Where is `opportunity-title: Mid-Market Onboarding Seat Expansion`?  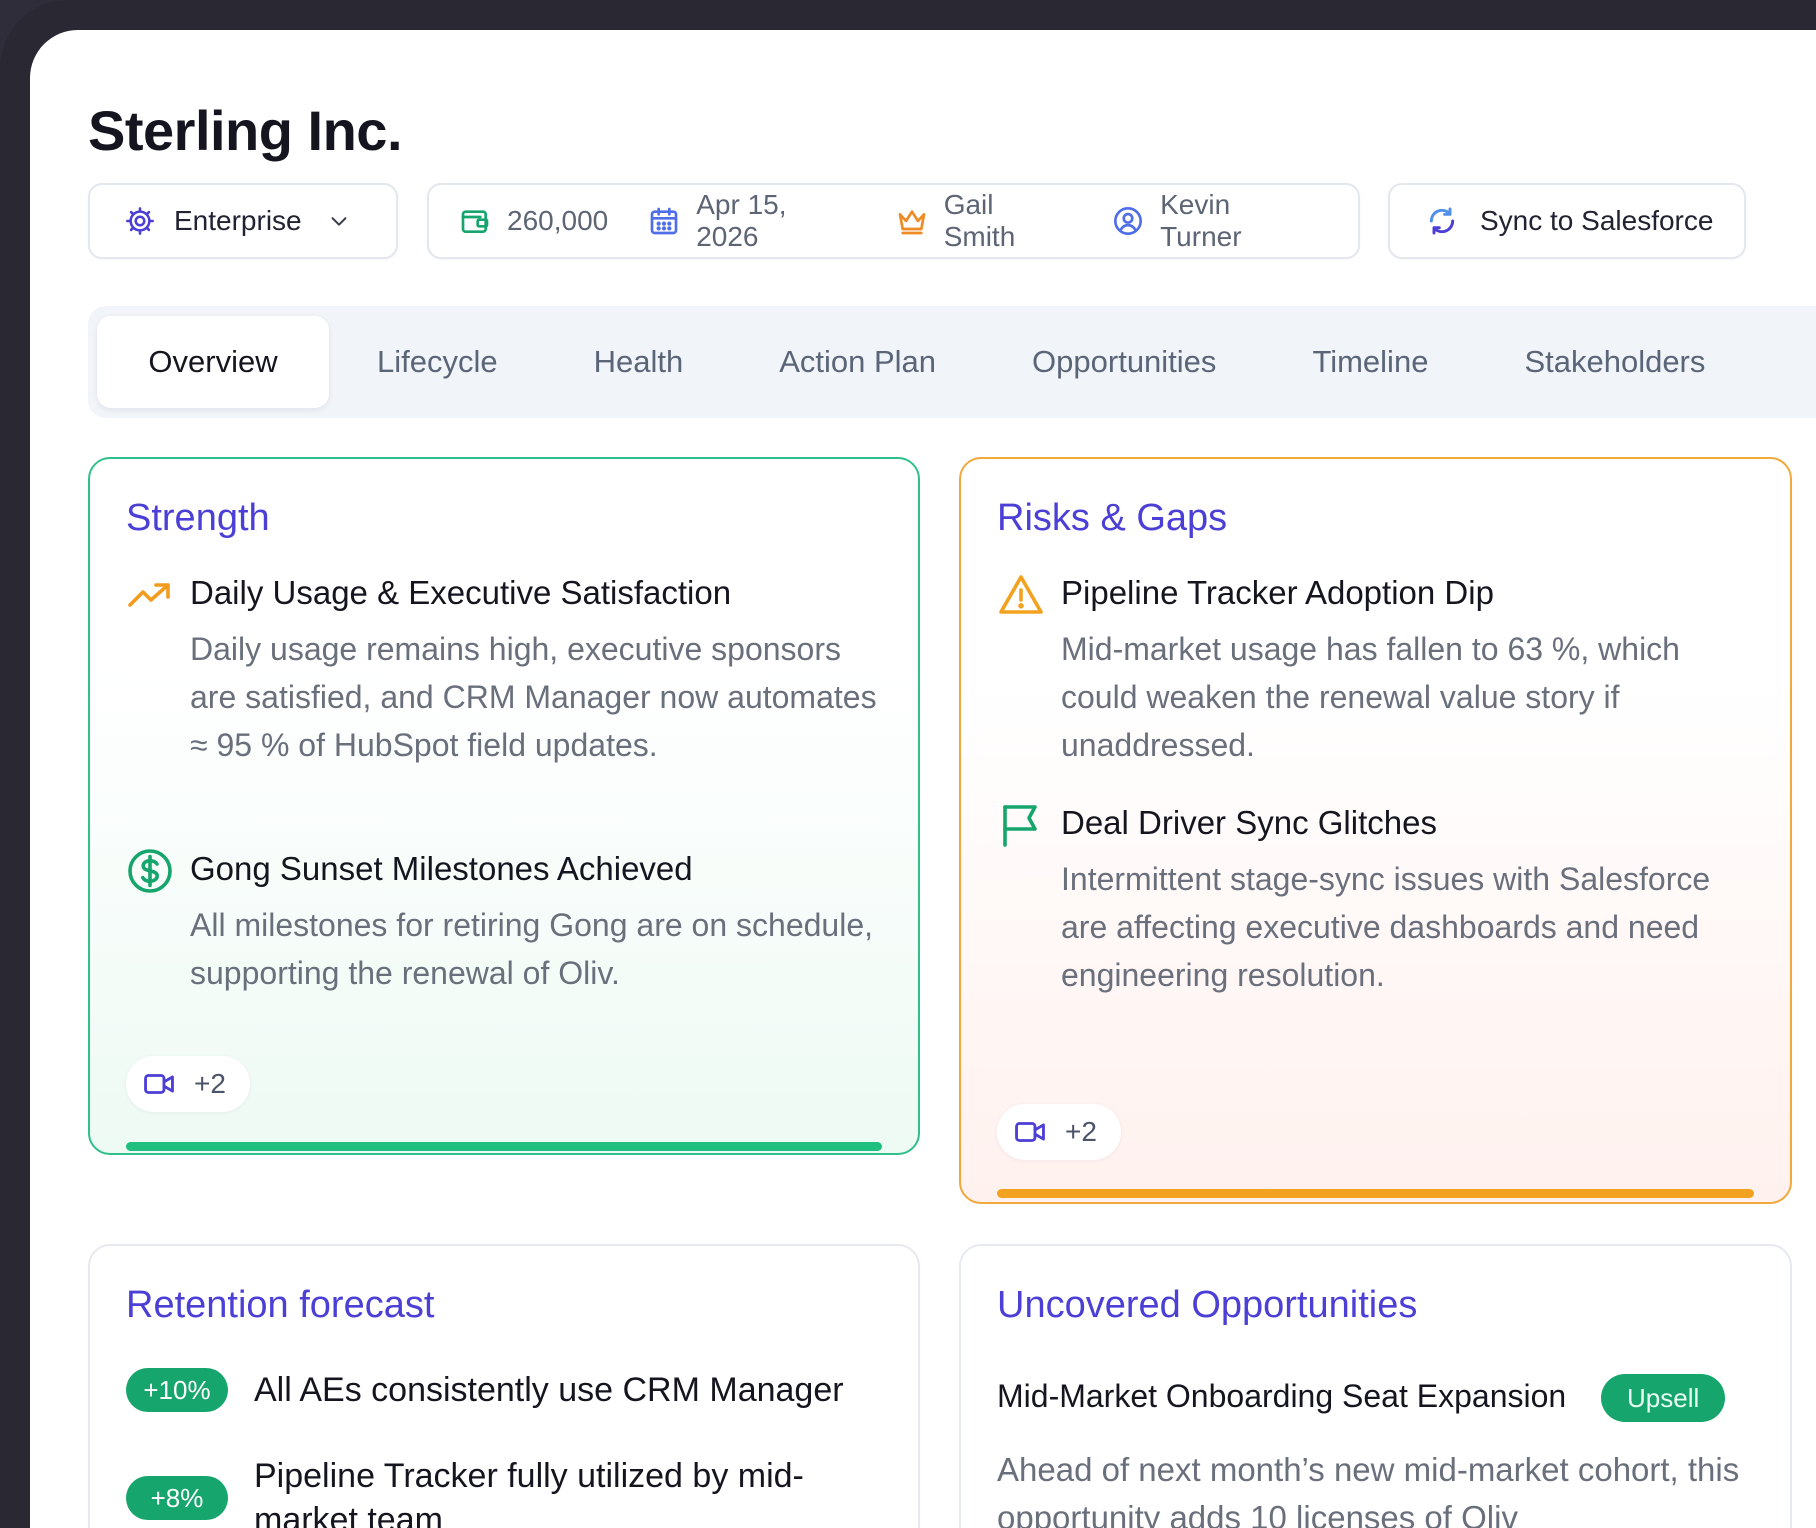 opportunity-title: Mid-Market Onboarding Seat Expansion is located at coordinates (1281, 1396).